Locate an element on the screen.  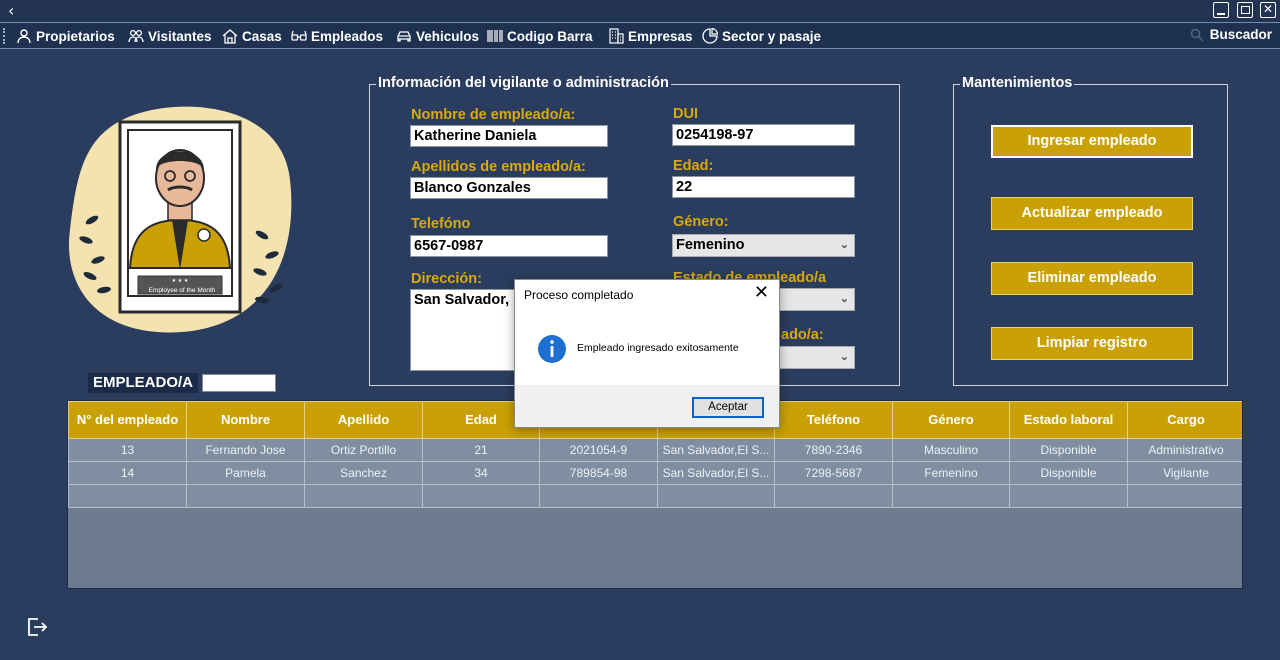
maintenance-legend: Mantenimientos is located at coordinates (1017, 83).